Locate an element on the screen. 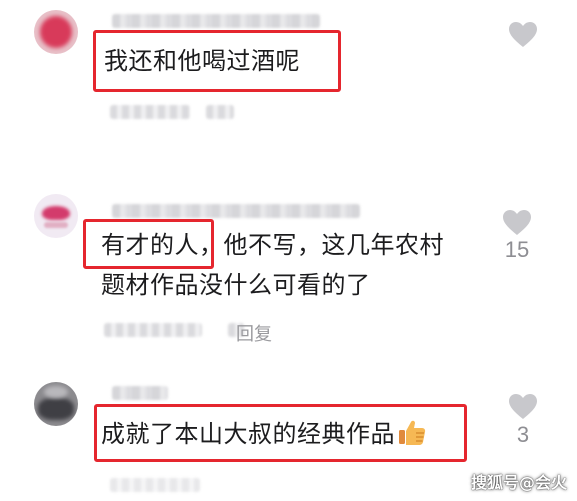  comment-text: 我还和他喝过酒呢 is located at coordinates (202, 61).